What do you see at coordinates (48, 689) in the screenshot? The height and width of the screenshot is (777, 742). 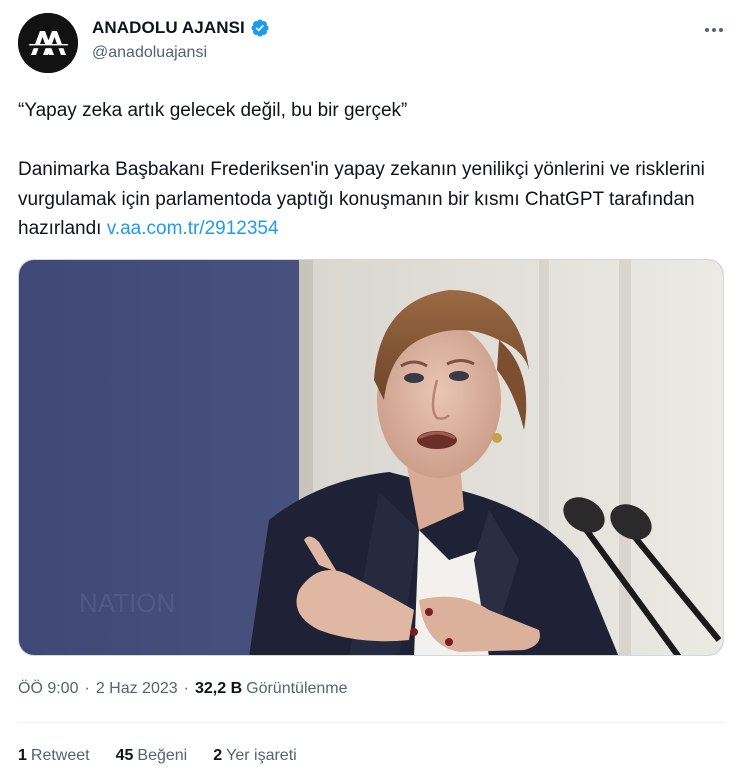 I see `tweet-time: ÖÖ 9:00` at bounding box center [48, 689].